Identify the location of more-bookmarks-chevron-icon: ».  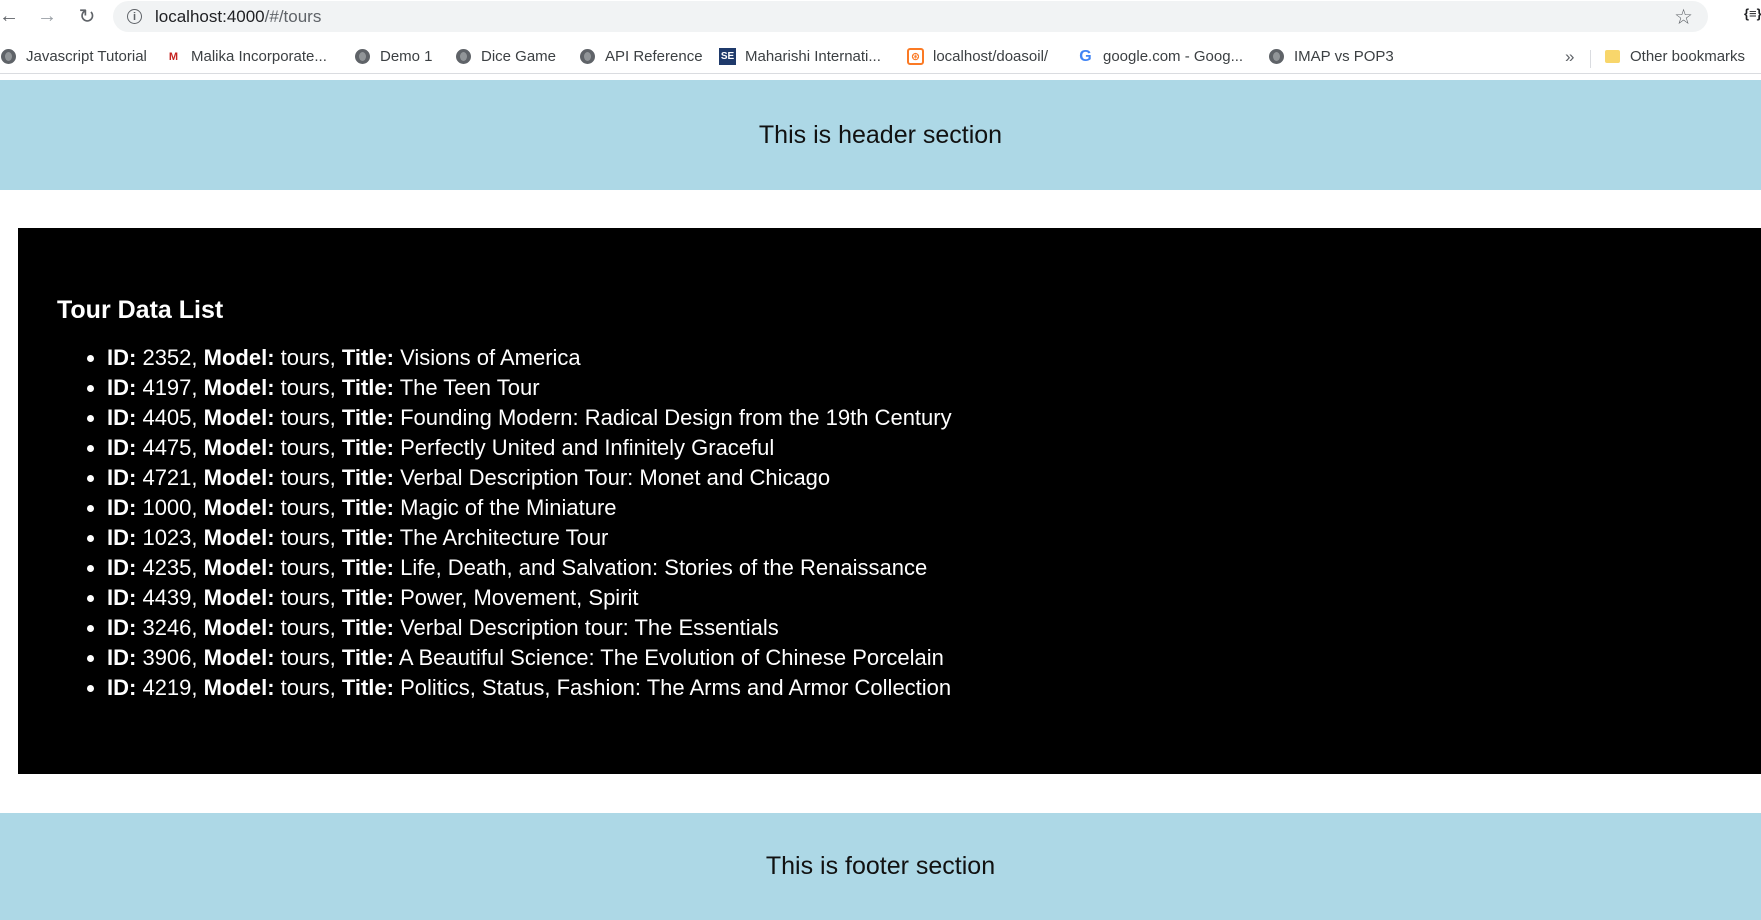
(1569, 57).